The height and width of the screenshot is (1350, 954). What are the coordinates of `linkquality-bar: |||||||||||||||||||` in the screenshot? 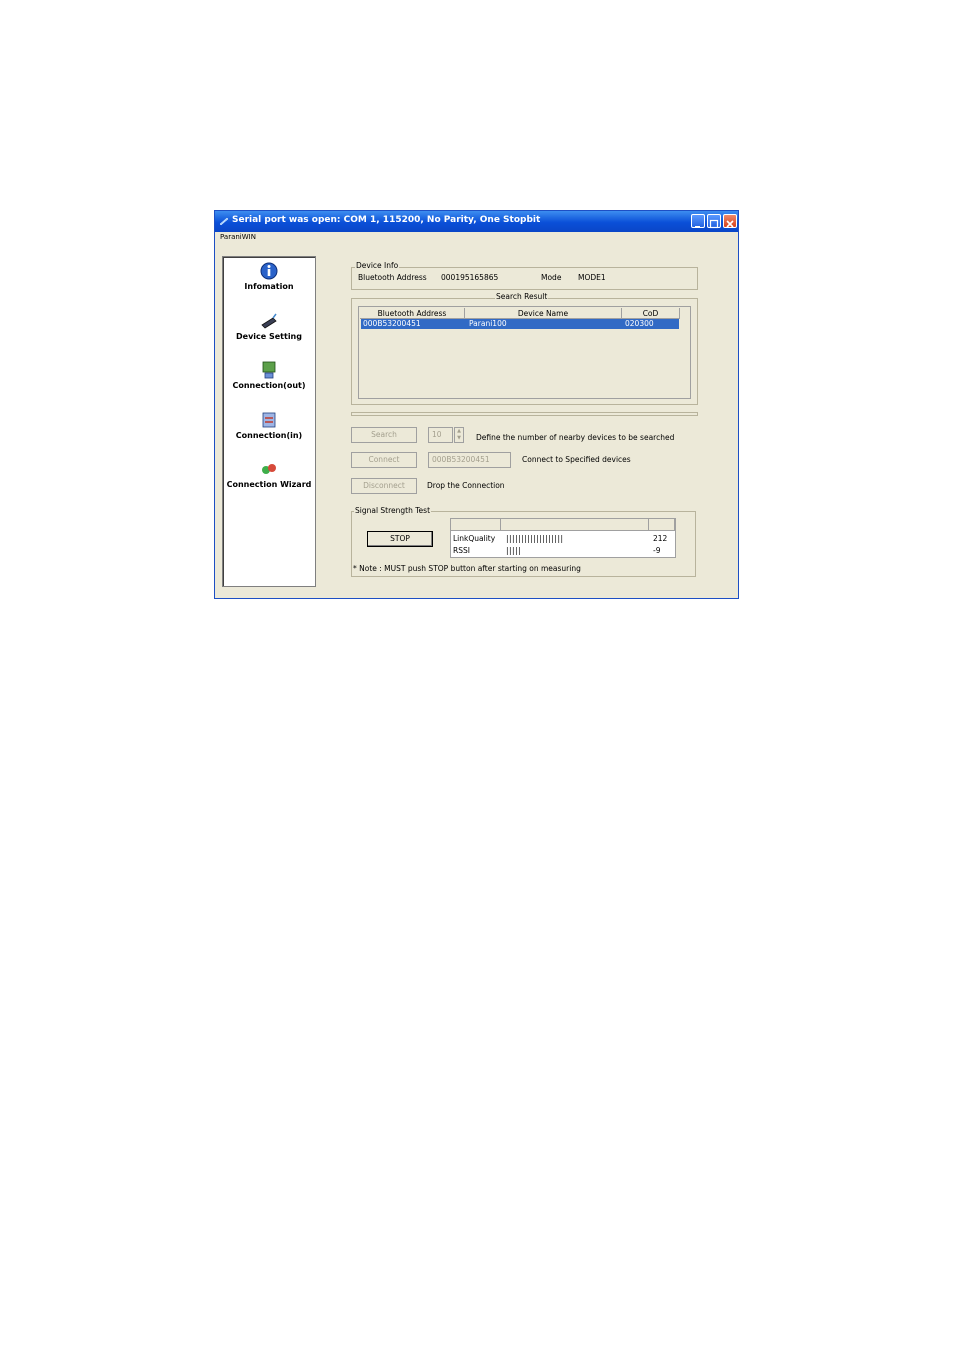 It's located at (535, 538).